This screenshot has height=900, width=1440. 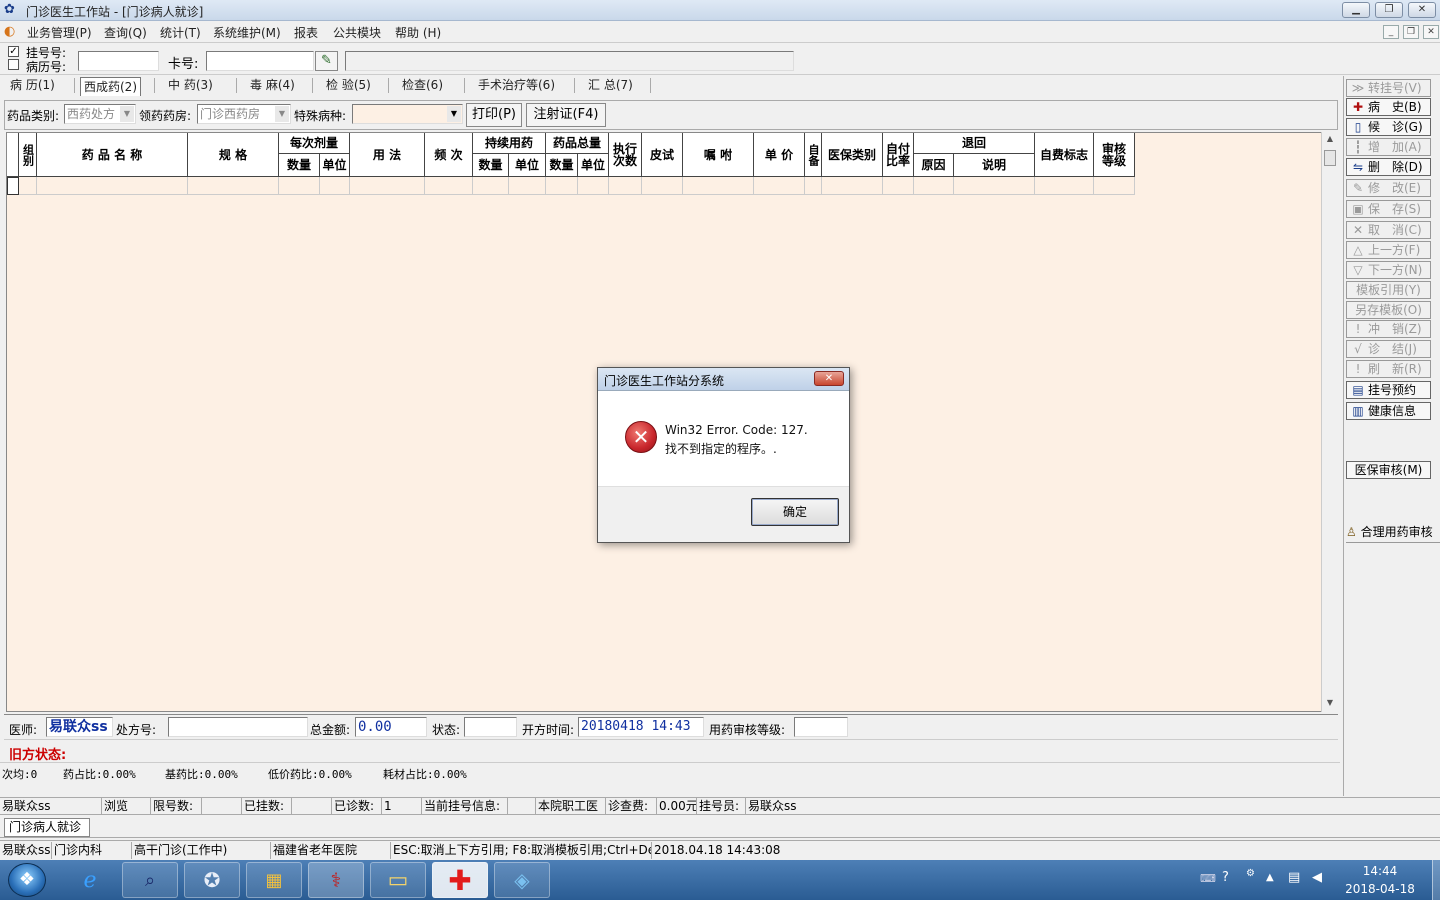 I want to click on scroll-thumb, so click(x=1330, y=158).